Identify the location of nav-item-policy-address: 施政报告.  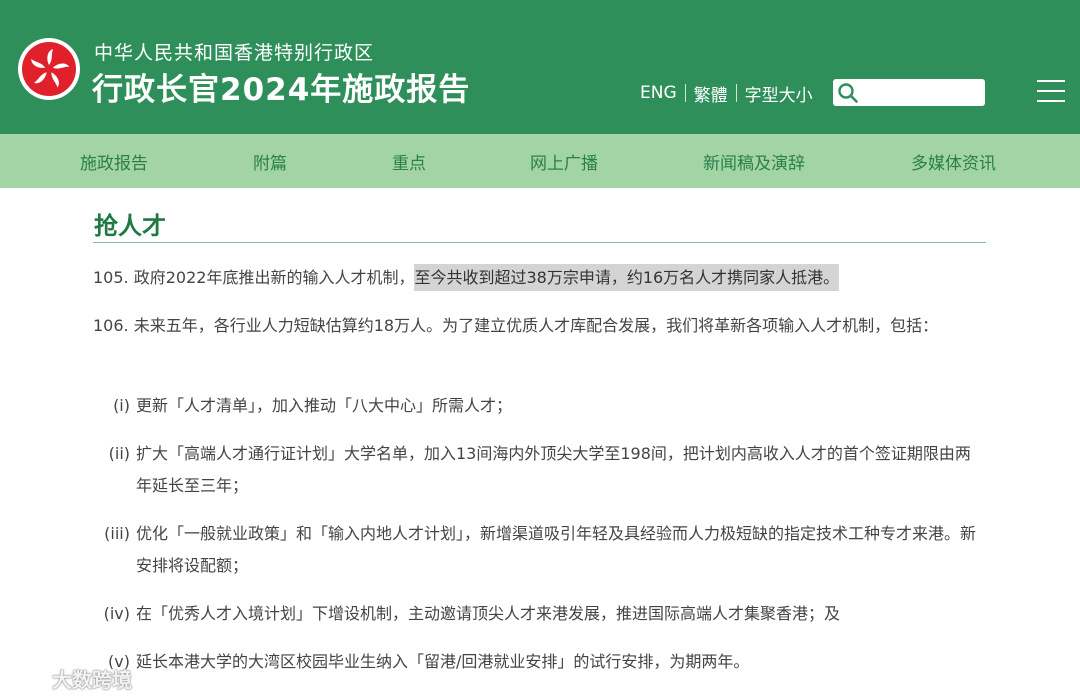
(114, 161).